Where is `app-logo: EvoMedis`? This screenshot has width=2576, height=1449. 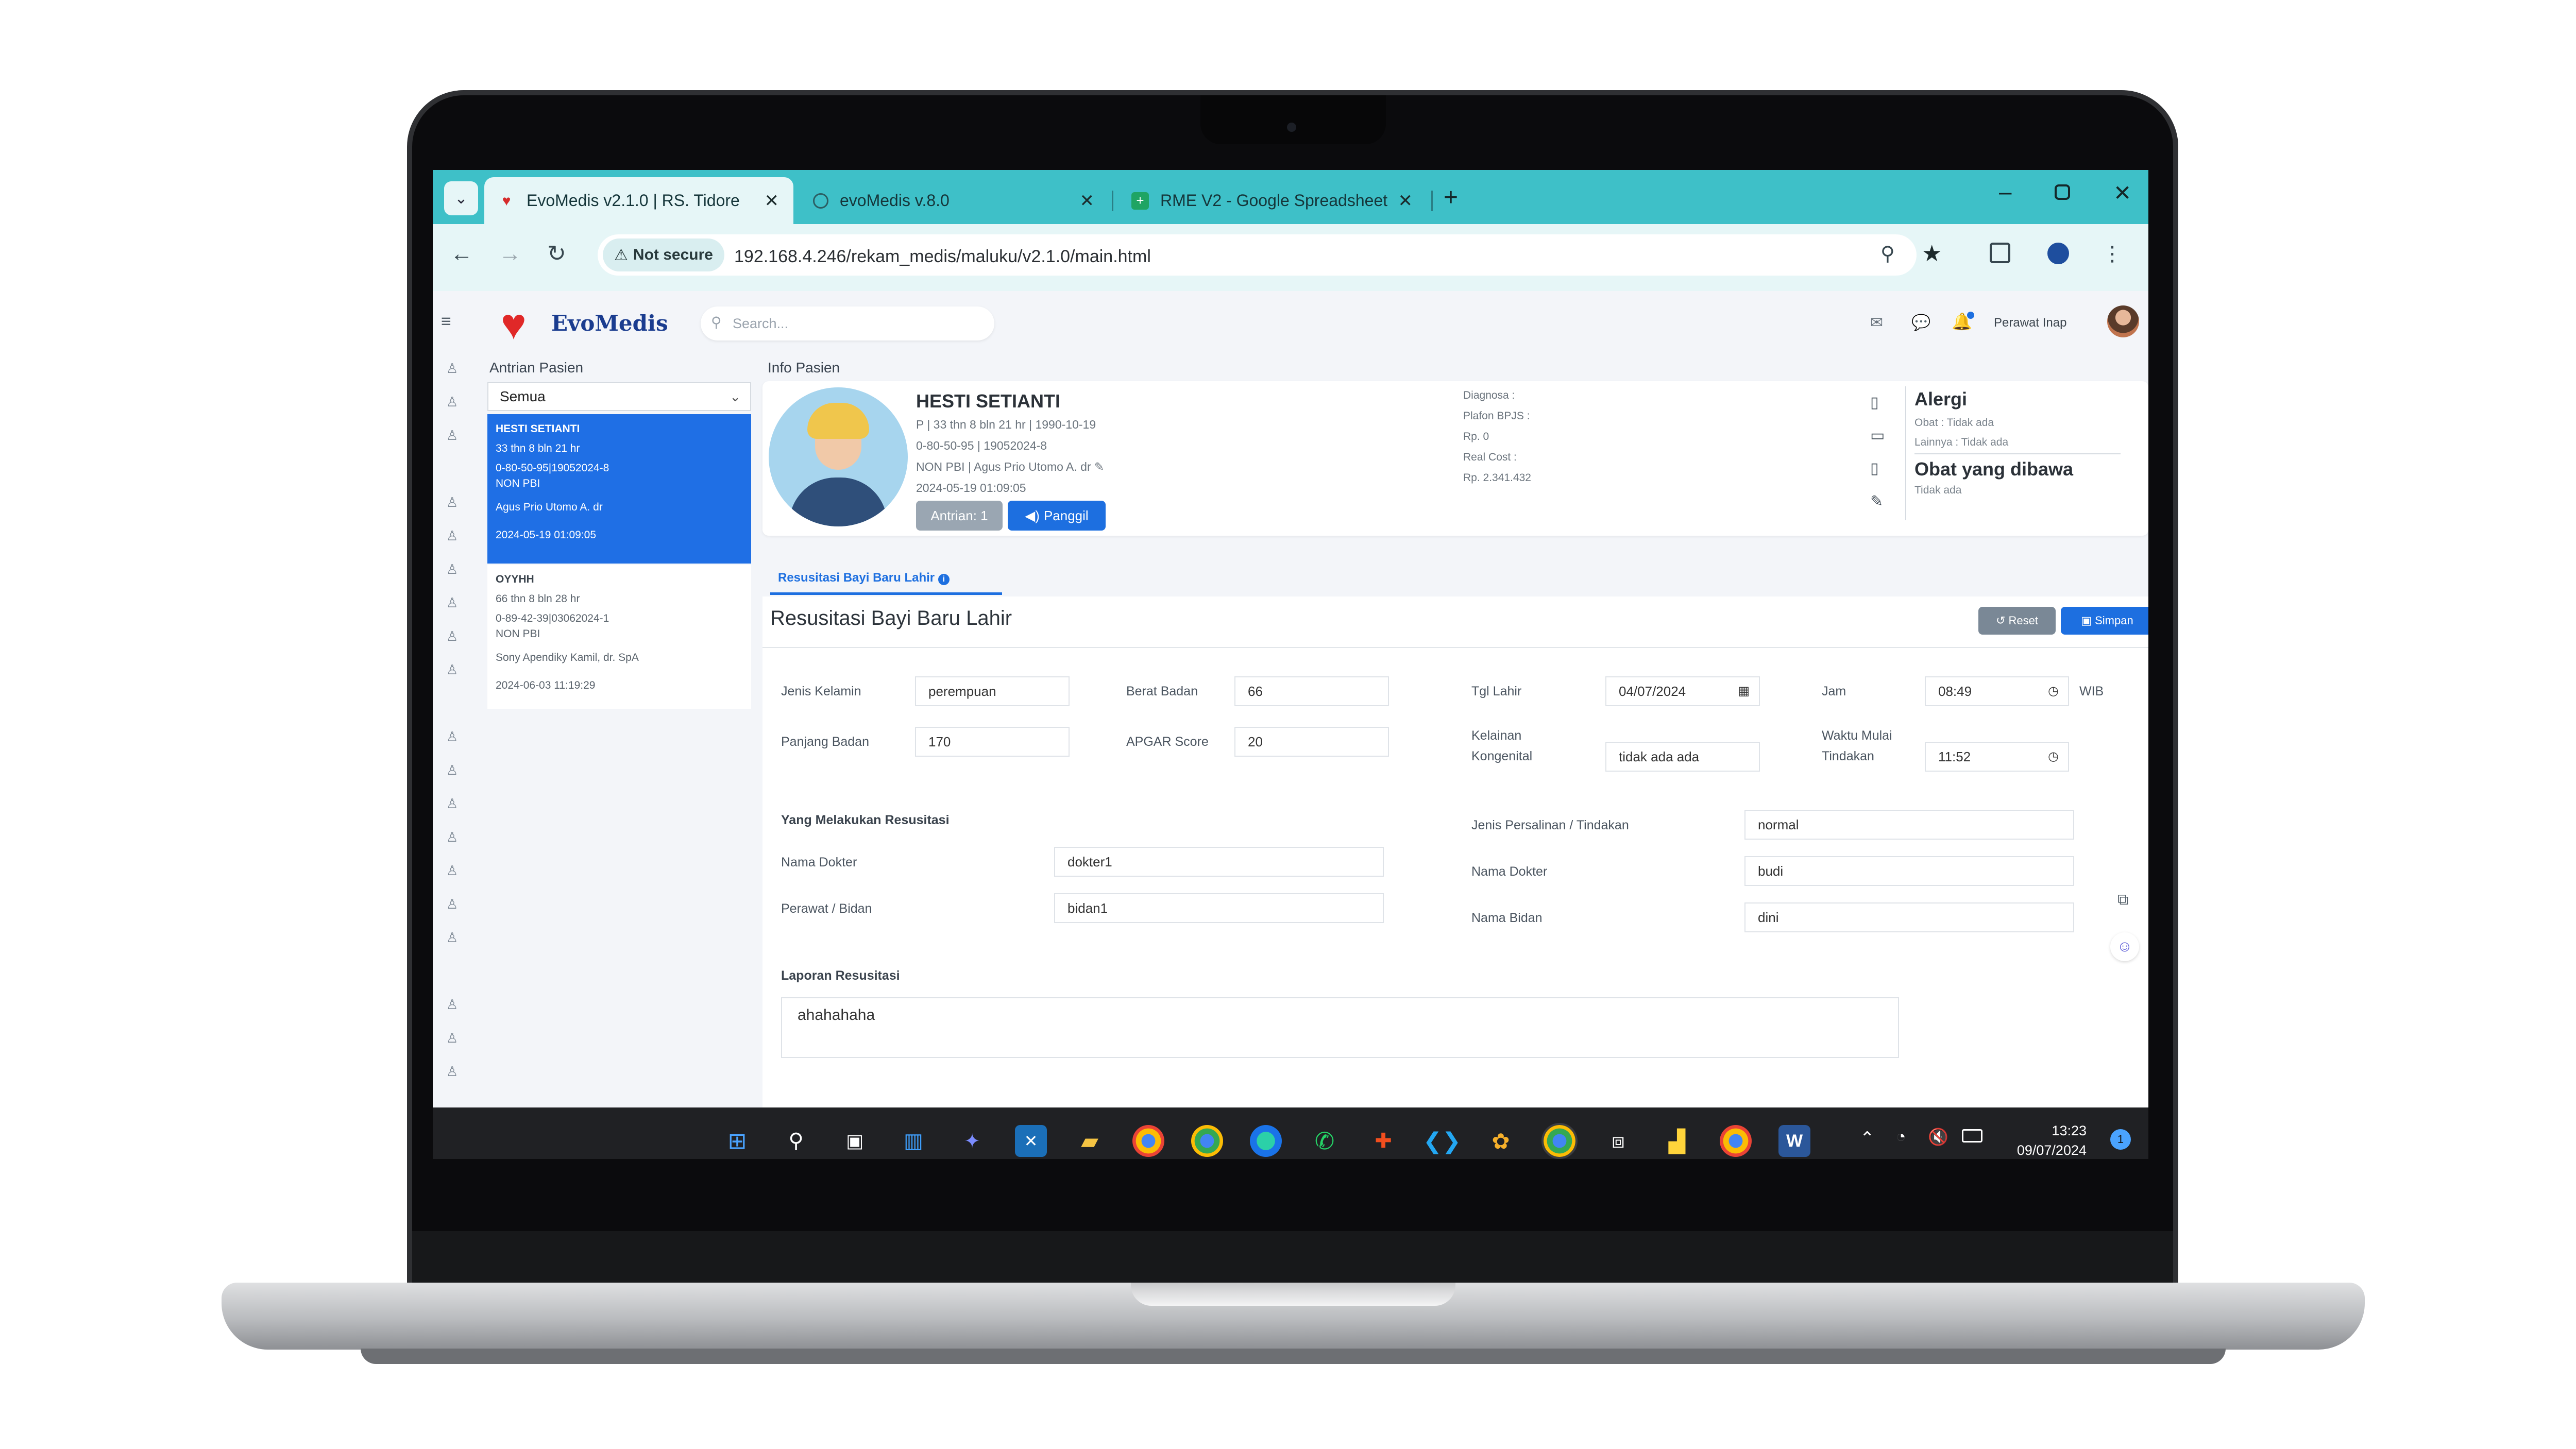 app-logo: EvoMedis is located at coordinates (609, 324).